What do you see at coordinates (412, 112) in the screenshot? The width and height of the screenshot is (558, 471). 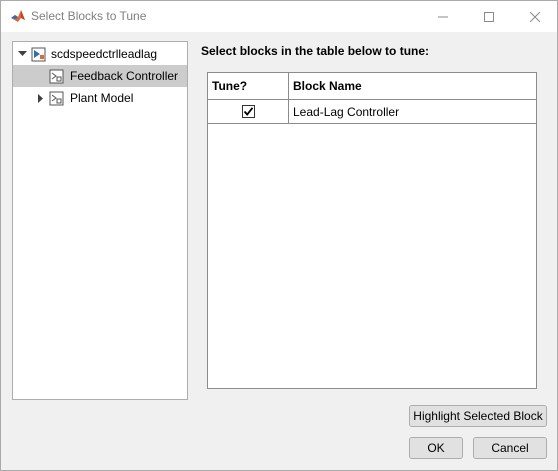 I see `block-name-cell: Lead-Lag Controller` at bounding box center [412, 112].